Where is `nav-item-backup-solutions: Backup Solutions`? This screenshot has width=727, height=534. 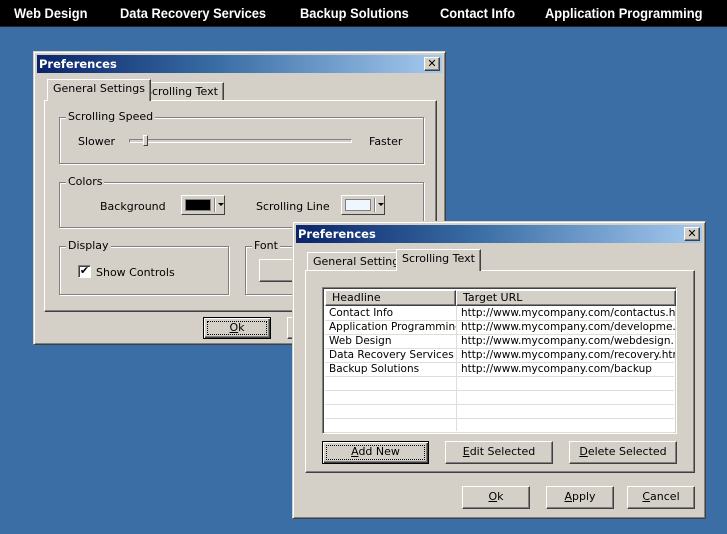
nav-item-backup-solutions: Backup Solutions is located at coordinates (354, 13).